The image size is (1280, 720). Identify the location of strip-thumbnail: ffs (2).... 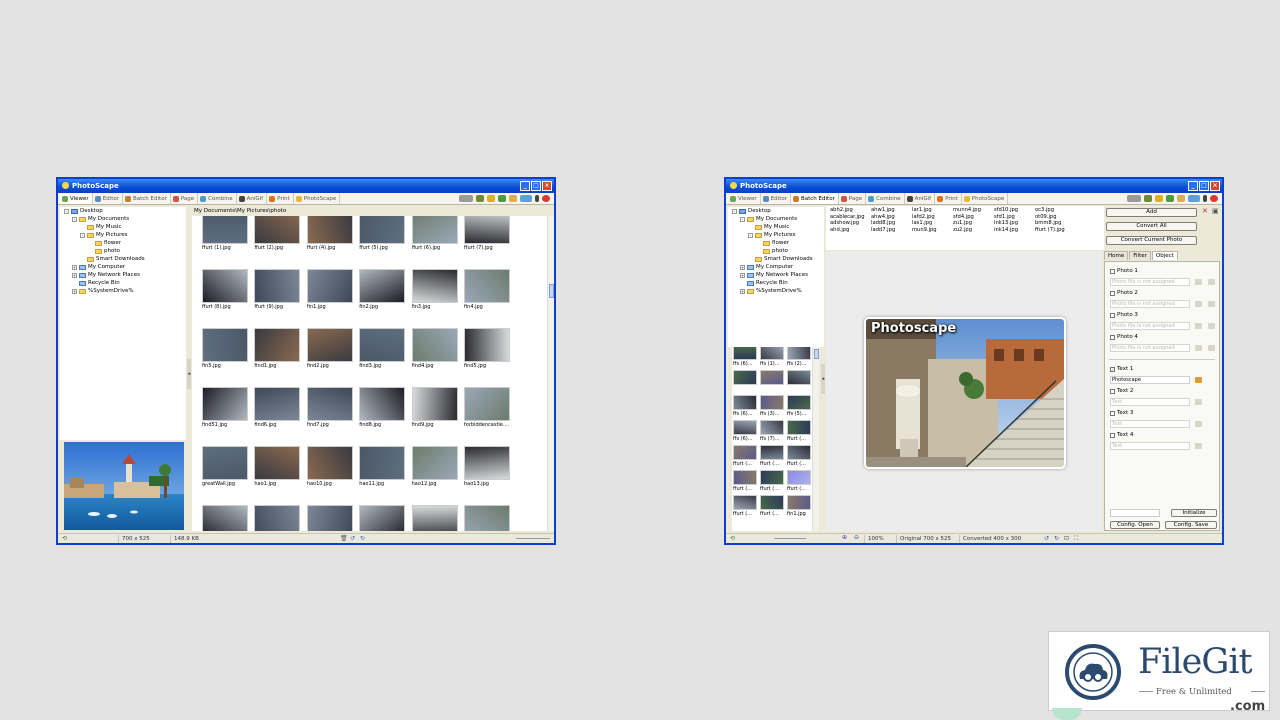
(799, 357).